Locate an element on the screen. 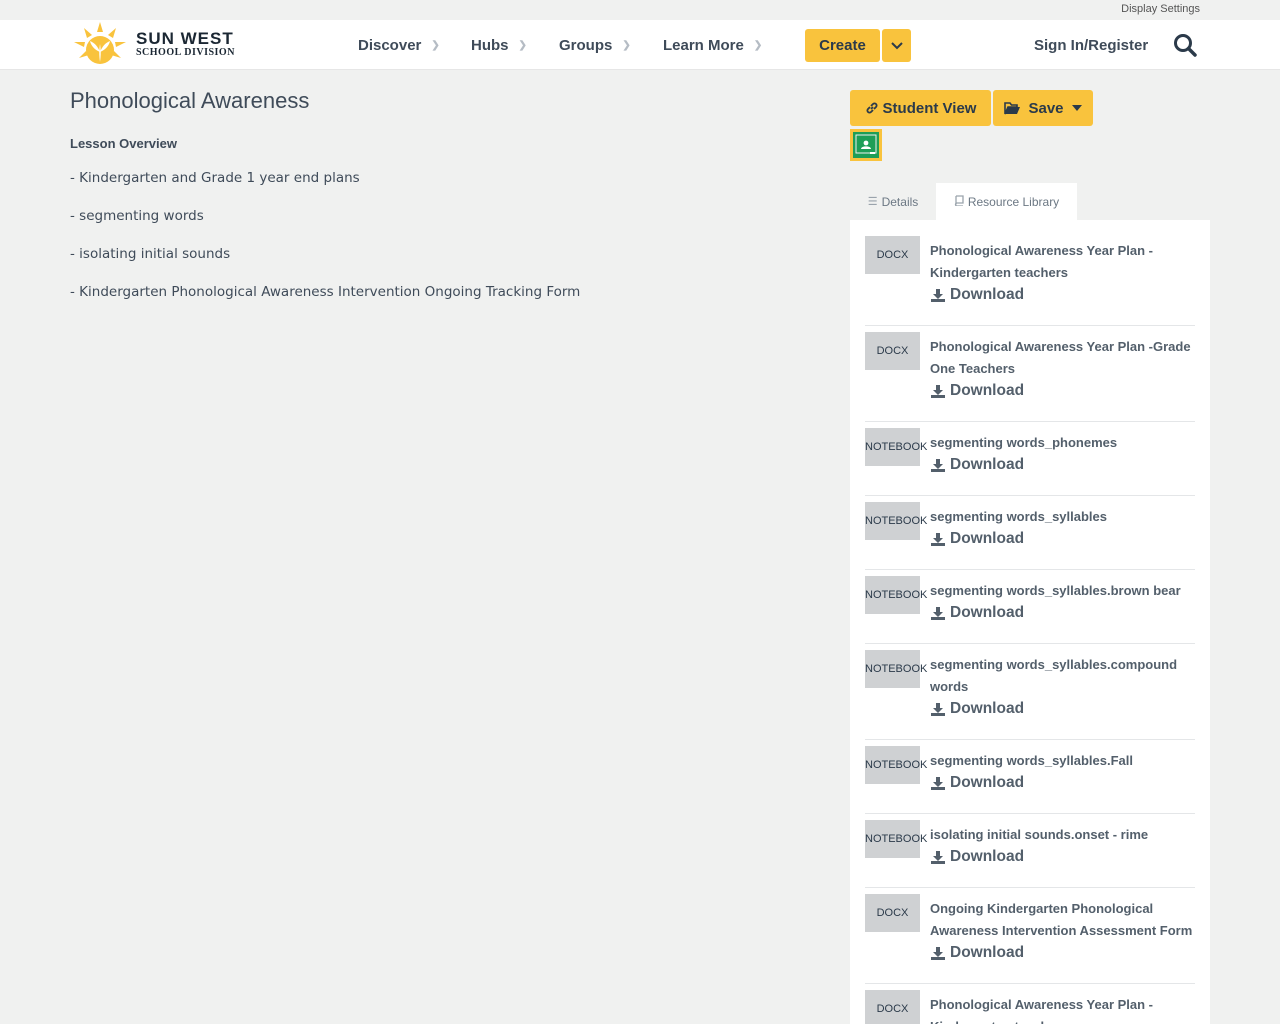  overview-item: - segmenting words is located at coordinates (137, 216).